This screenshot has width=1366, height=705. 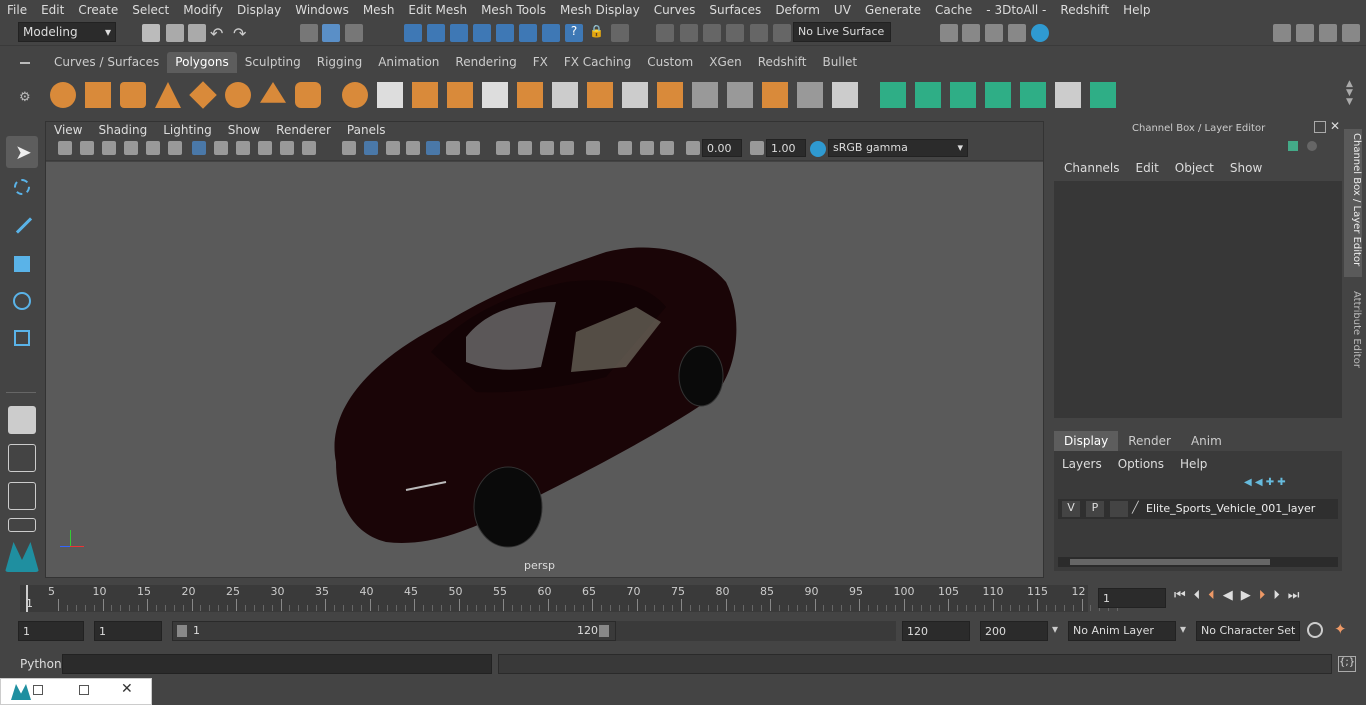 I want to click on workspace-dropdown: Modeling ▾, so click(x=67, y=32).